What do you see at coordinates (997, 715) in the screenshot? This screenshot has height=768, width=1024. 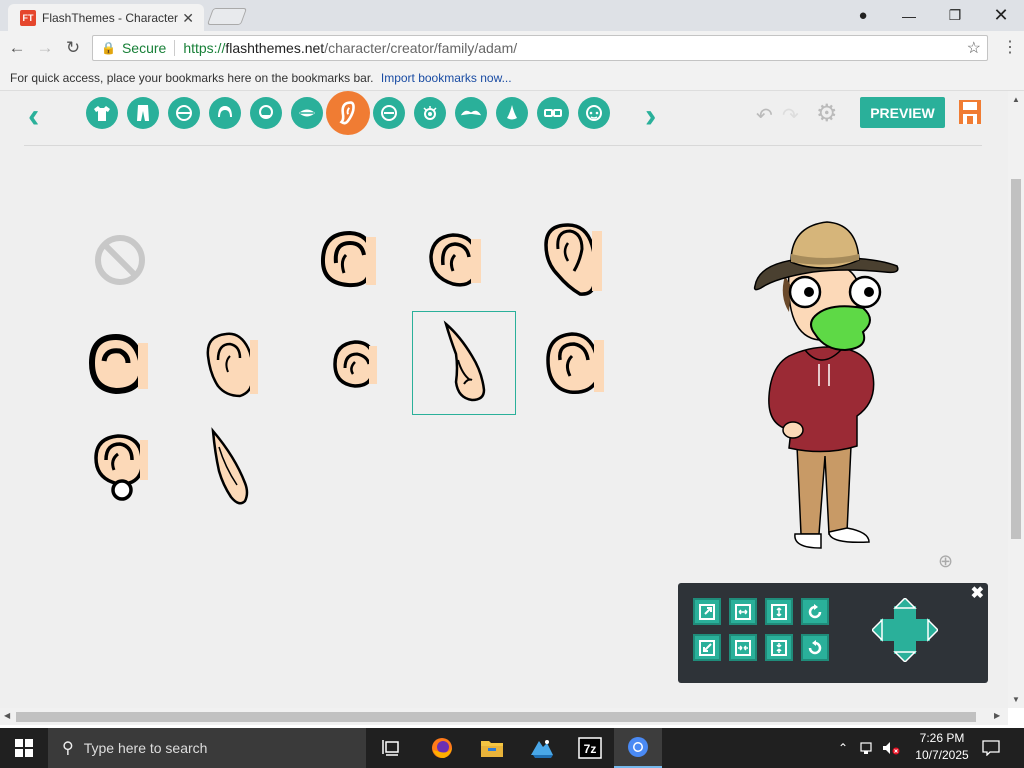 I see `scroll-right-icon: ▶` at bounding box center [997, 715].